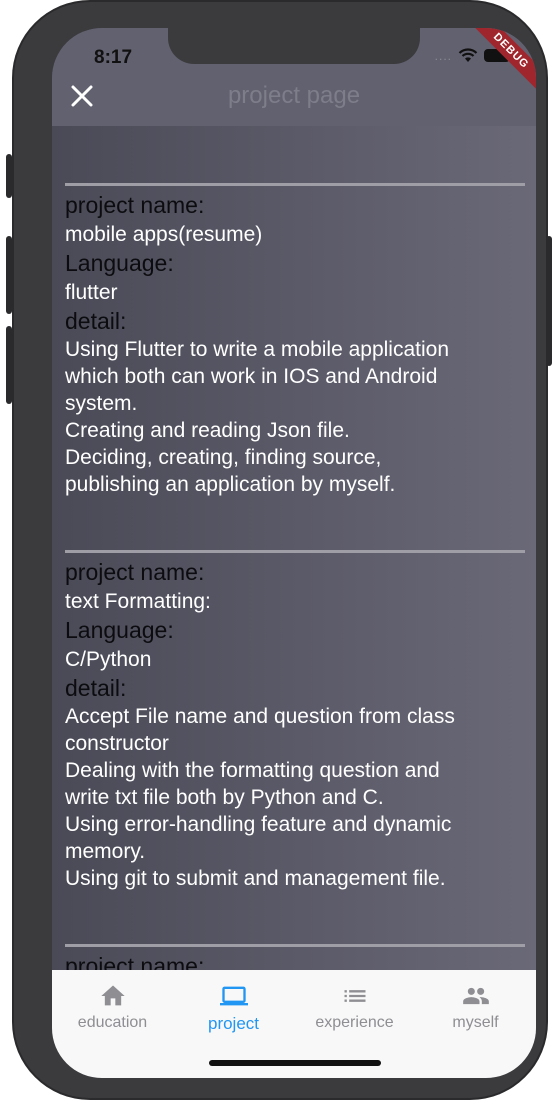 The image size is (560, 1102). What do you see at coordinates (233, 1008) in the screenshot?
I see `nav-item-project: project` at bounding box center [233, 1008].